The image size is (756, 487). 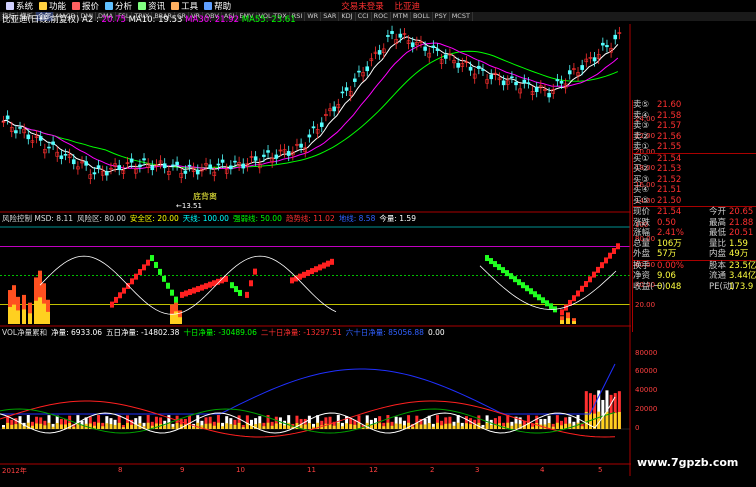 I want to click on function-icon, so click(x=43, y=6).